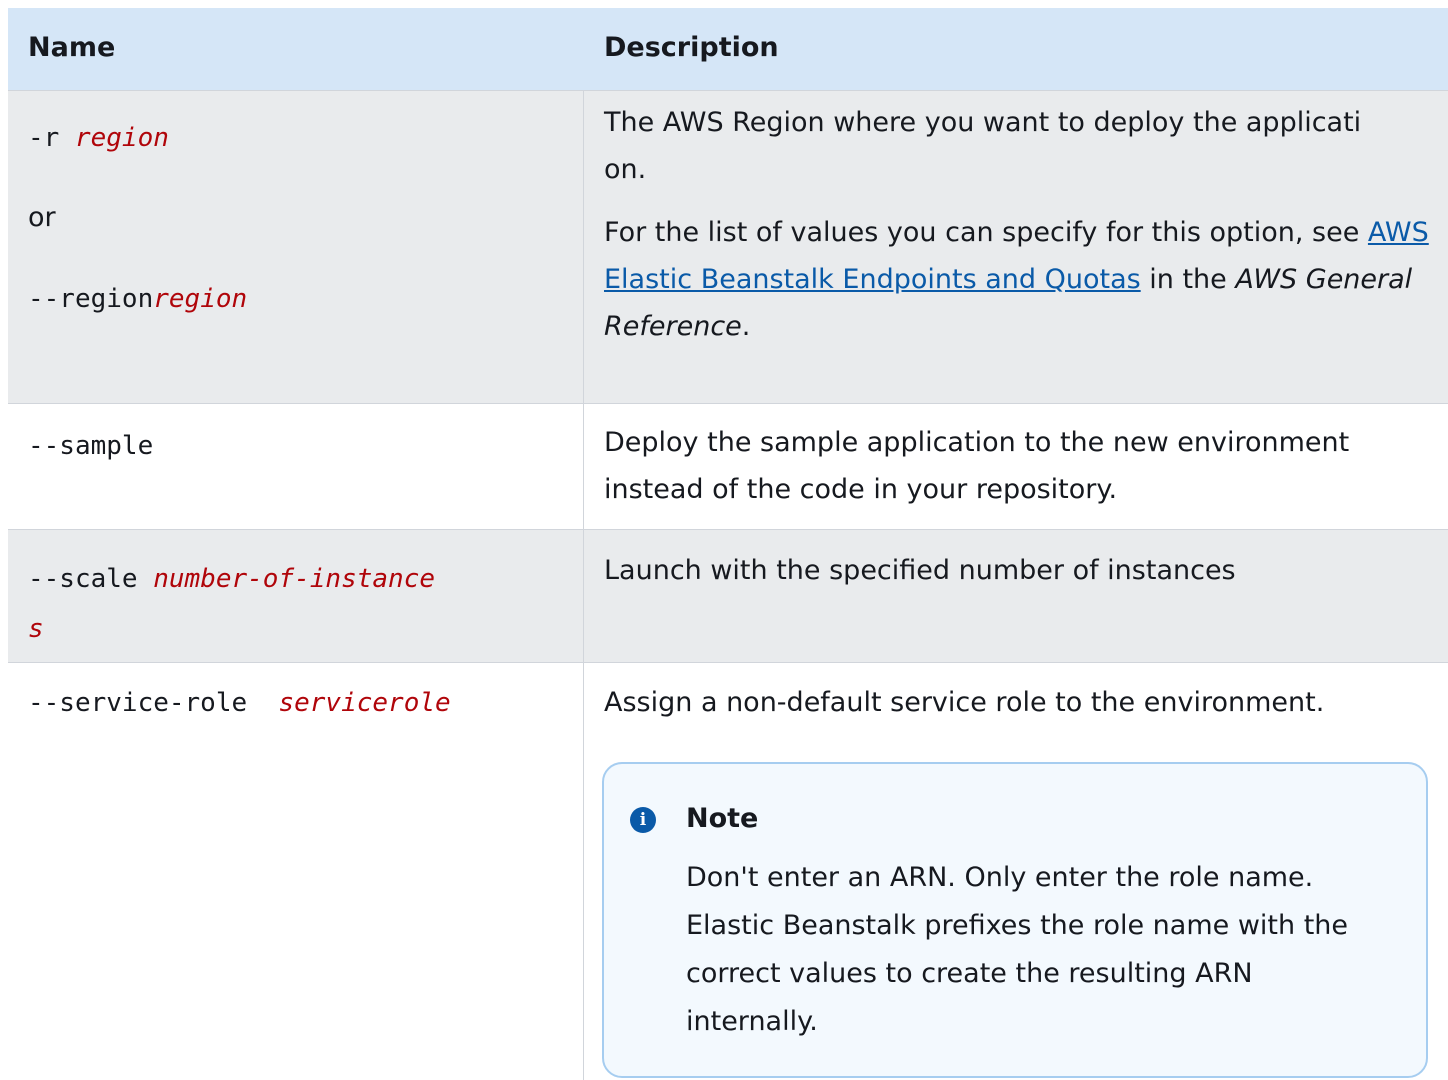  I want to click on region-description-line2: on., so click(625, 169).